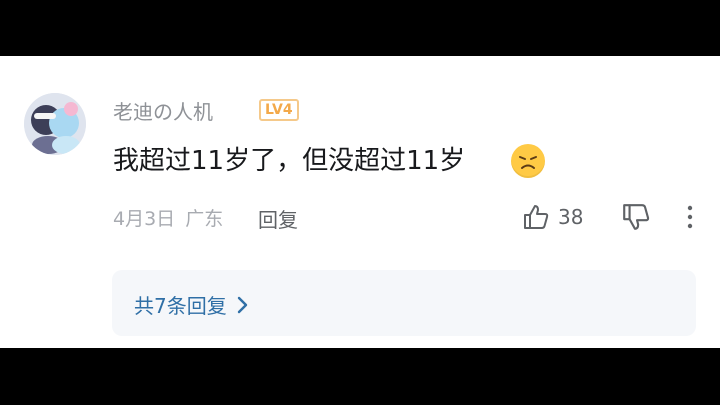 Image resolution: width=720 pixels, height=405 pixels. I want to click on comment-location: 广东, so click(204, 219).